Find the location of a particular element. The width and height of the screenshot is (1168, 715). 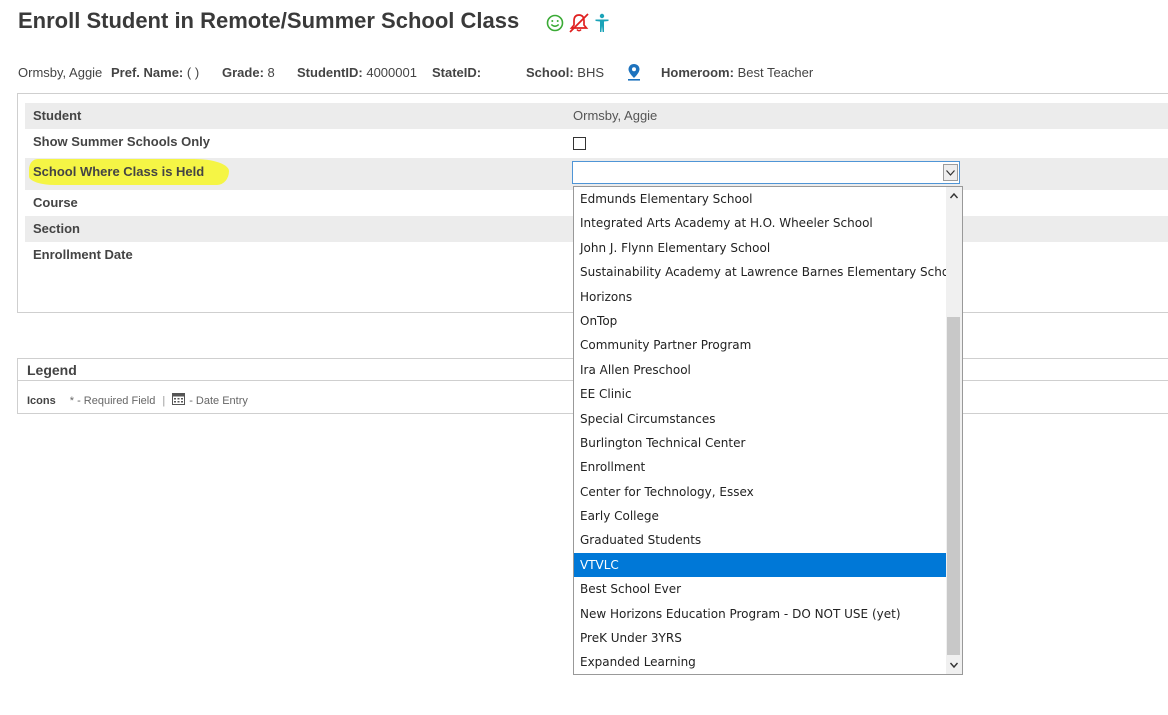

school-where-held-label: School Where Class is Held is located at coordinates (129, 172).